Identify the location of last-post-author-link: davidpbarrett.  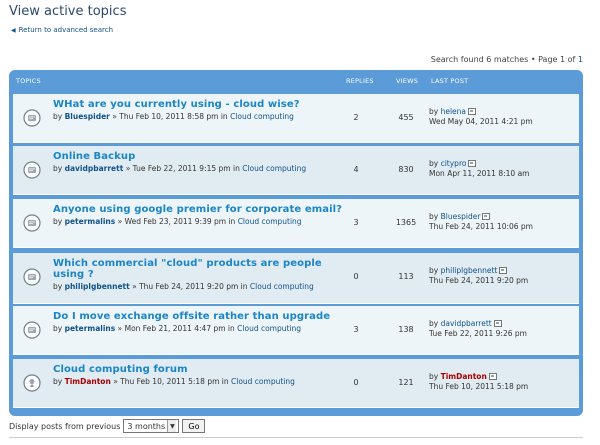
(466, 323).